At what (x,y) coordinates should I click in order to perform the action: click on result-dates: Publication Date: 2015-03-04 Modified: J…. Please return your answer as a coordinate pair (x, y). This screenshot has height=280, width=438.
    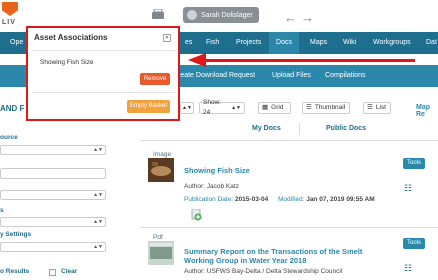
    Looking at the image, I should click on (279, 199).